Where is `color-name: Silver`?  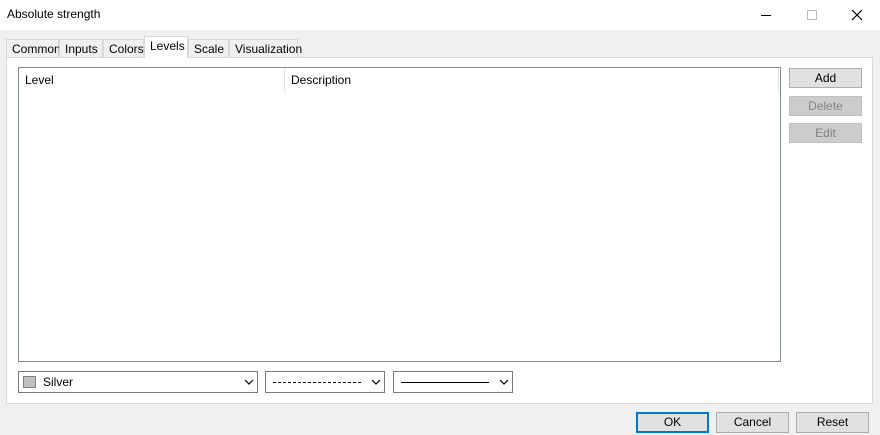
color-name: Silver is located at coordinates (58, 382).